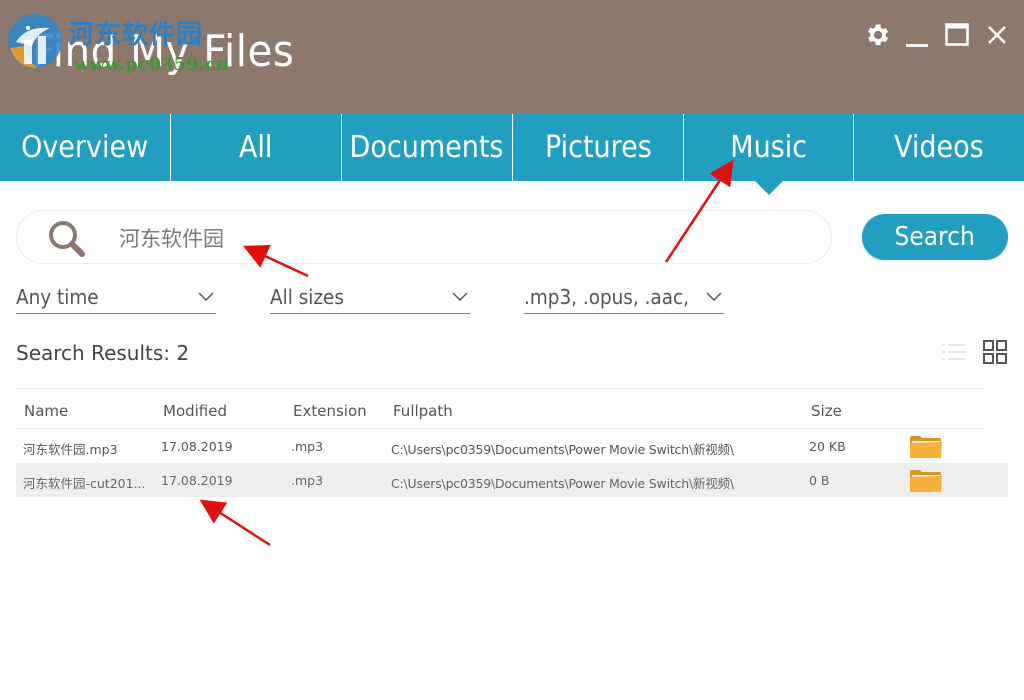  Describe the element at coordinates (917, 45) in the screenshot. I see `minimize-icon` at that location.